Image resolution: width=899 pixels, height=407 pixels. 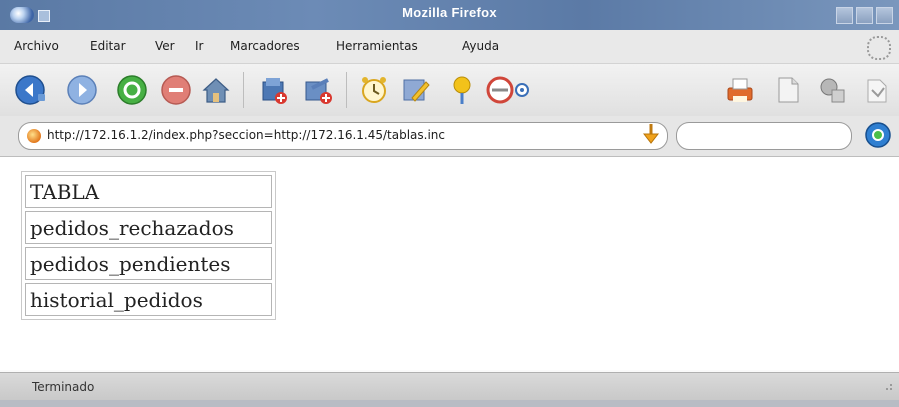 I want to click on menu-ver: Ver, so click(x=165, y=46).